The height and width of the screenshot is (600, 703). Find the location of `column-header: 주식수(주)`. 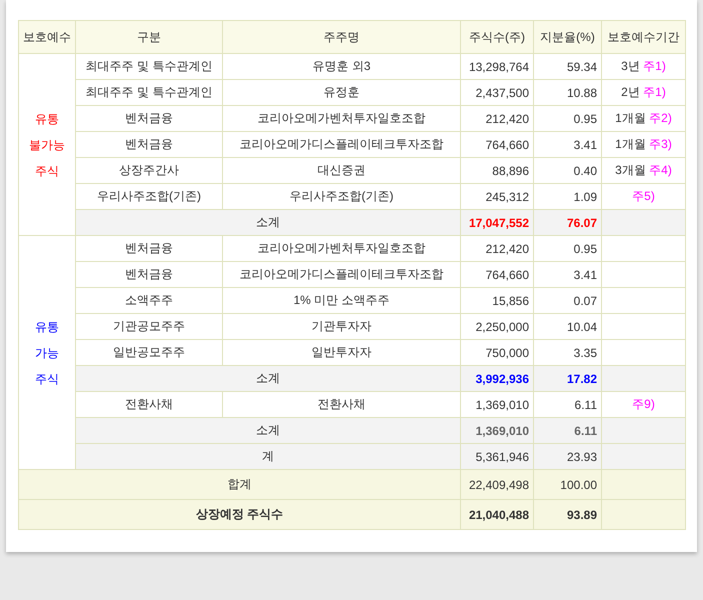

column-header: 주식수(주) is located at coordinates (497, 37).